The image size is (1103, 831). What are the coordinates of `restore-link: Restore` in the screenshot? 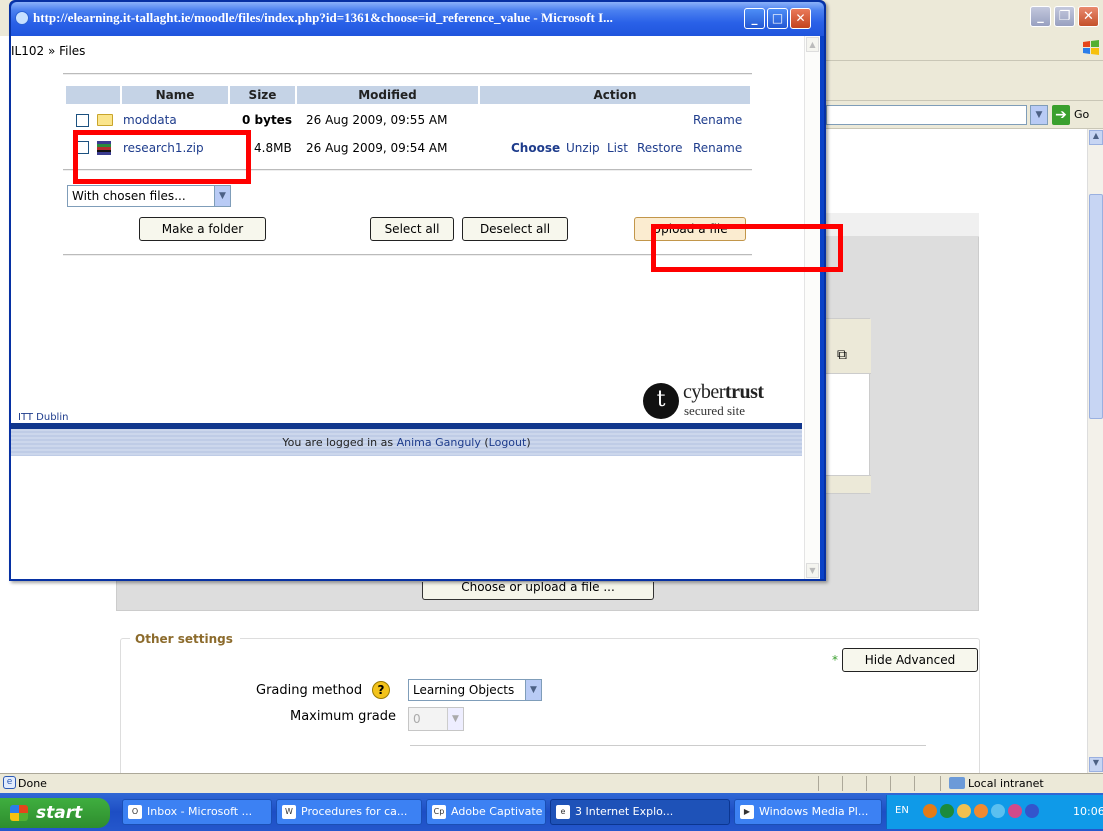 It's located at (660, 148).